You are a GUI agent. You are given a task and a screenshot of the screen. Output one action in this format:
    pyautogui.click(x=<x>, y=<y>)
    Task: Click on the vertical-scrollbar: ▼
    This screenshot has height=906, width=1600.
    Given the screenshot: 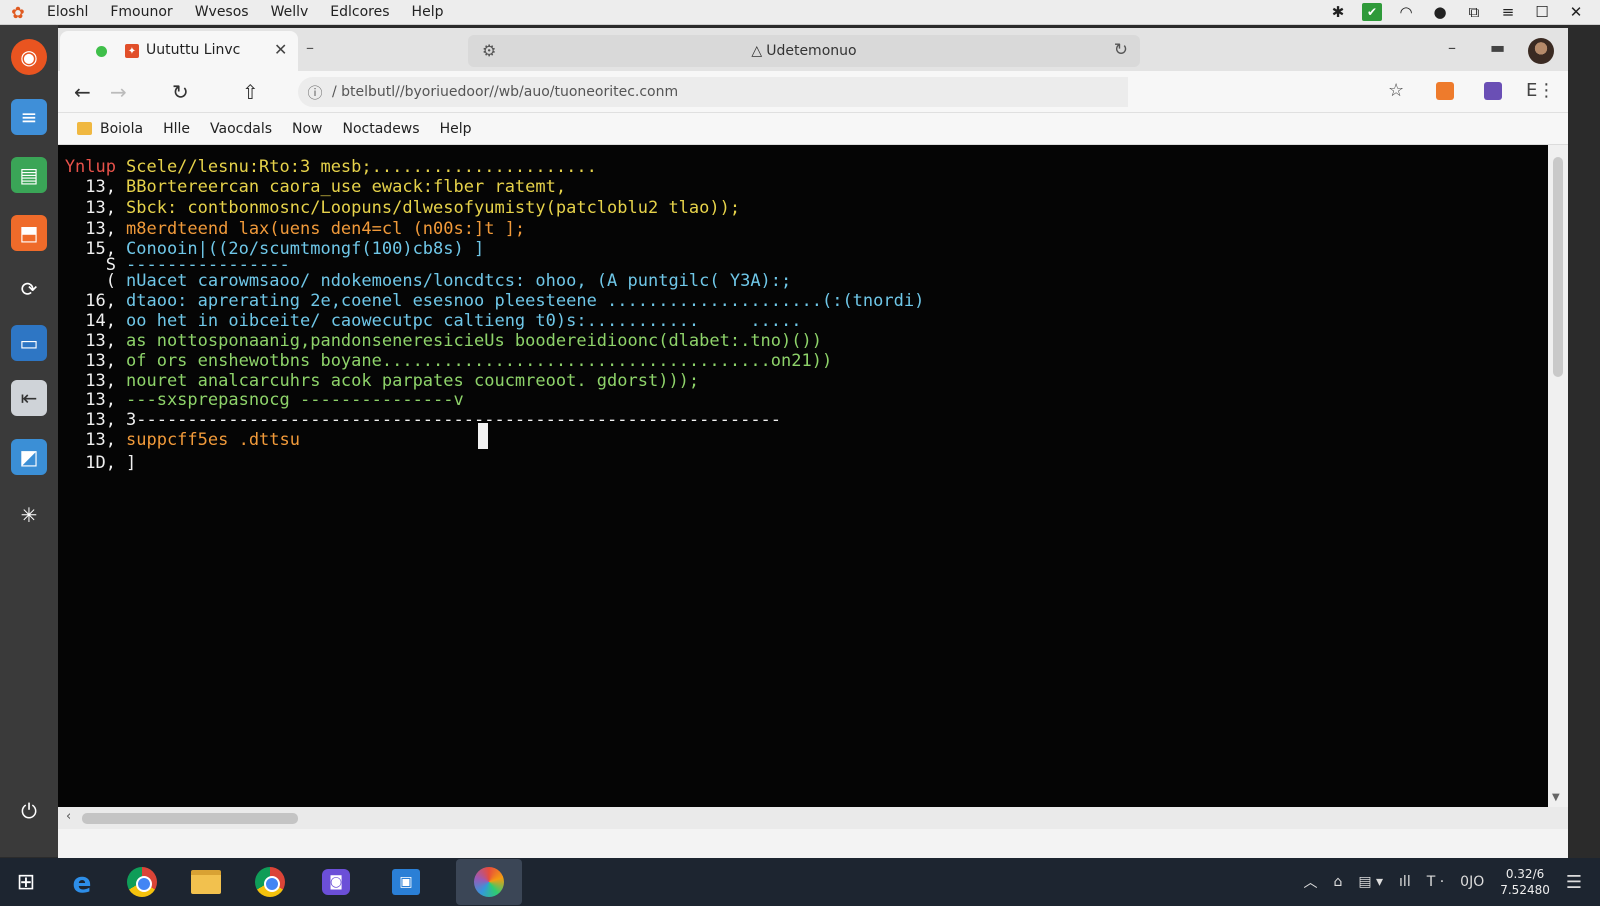 What is the action you would take?
    pyautogui.click(x=1558, y=476)
    